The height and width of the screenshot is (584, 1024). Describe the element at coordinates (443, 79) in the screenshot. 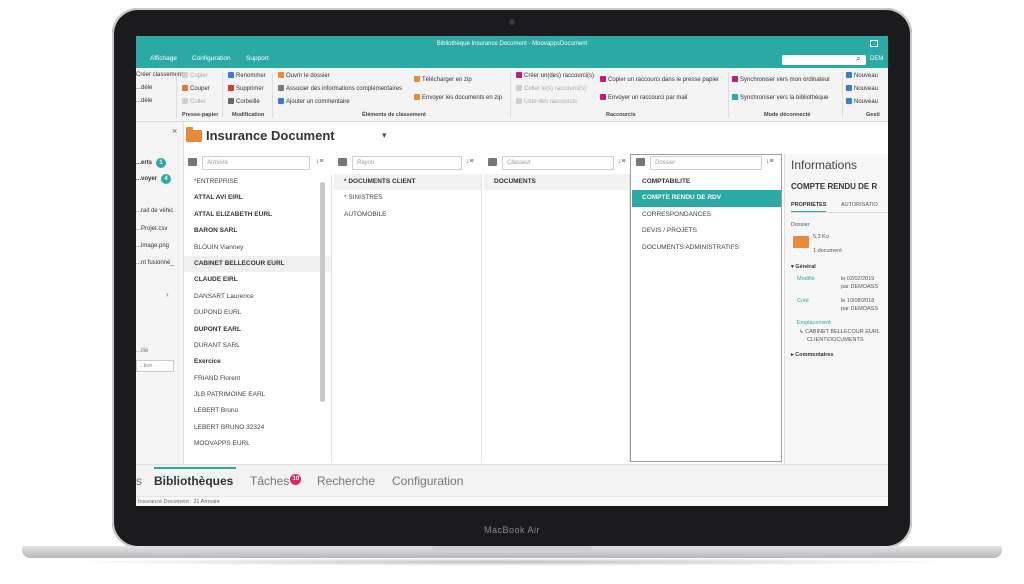

I see `download-zip-button: Télécharger en zip` at that location.